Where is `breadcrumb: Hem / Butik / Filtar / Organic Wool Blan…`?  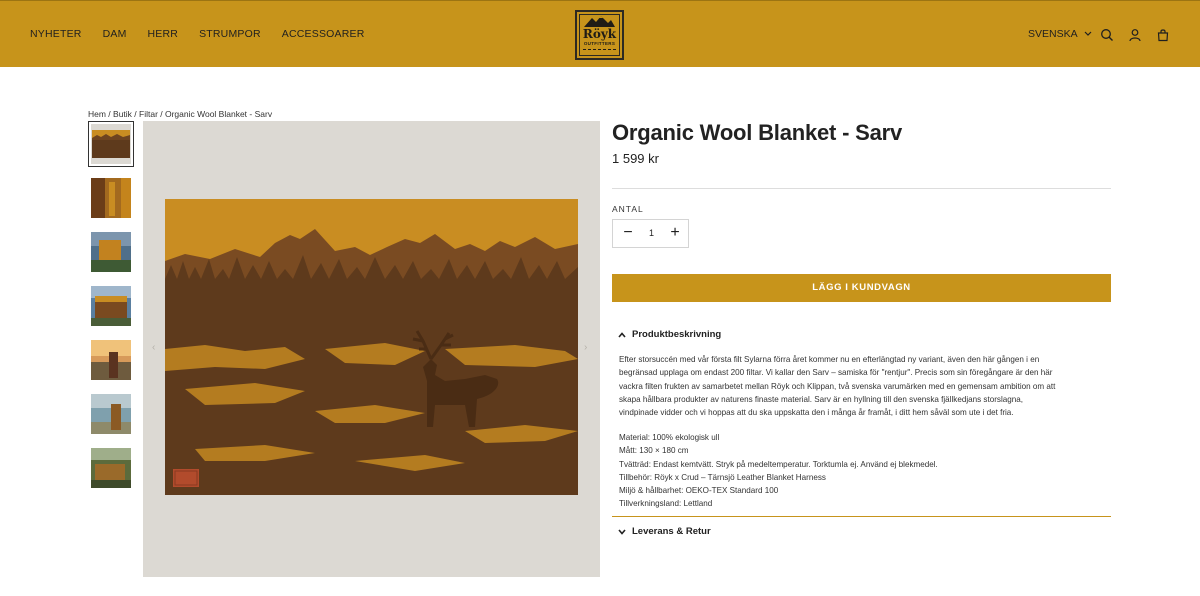 breadcrumb: Hem / Butik / Filtar / Organic Wool Blan… is located at coordinates (180, 114).